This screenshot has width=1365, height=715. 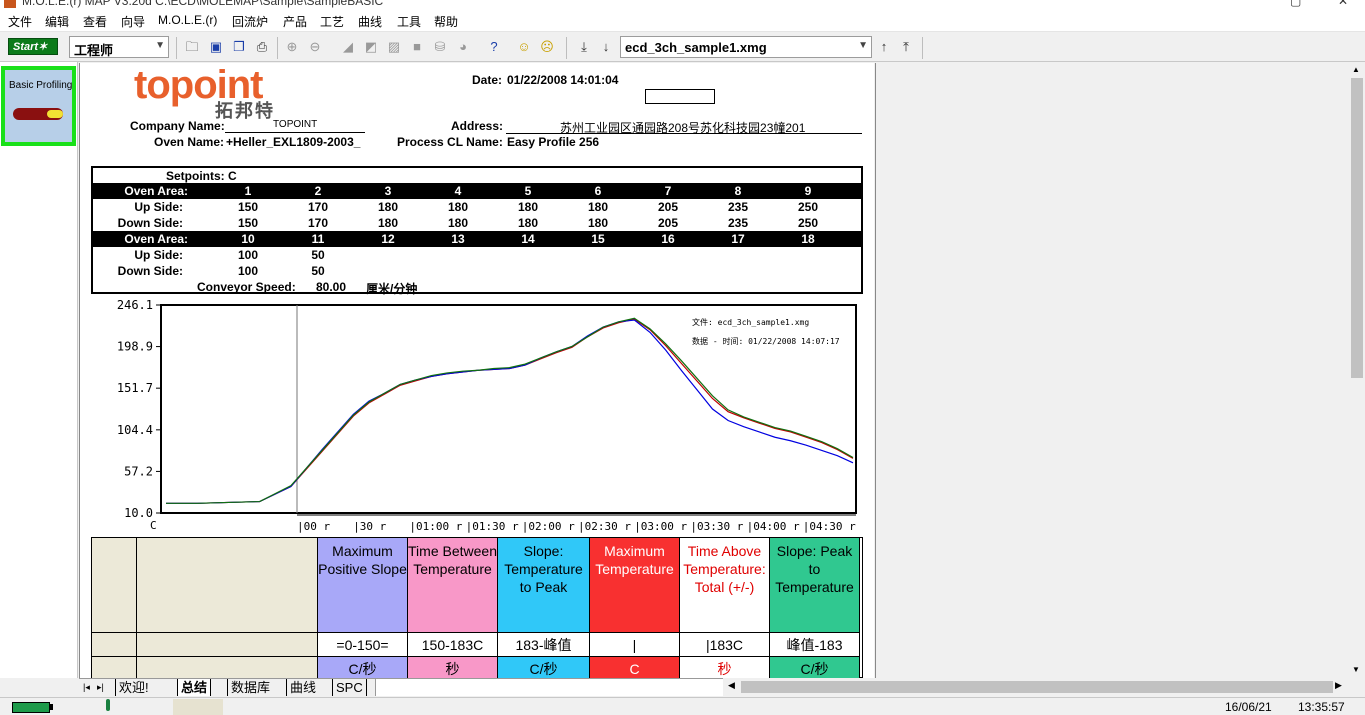 What do you see at coordinates (33, 46) in the screenshot?
I see `start-button: Start✶` at bounding box center [33, 46].